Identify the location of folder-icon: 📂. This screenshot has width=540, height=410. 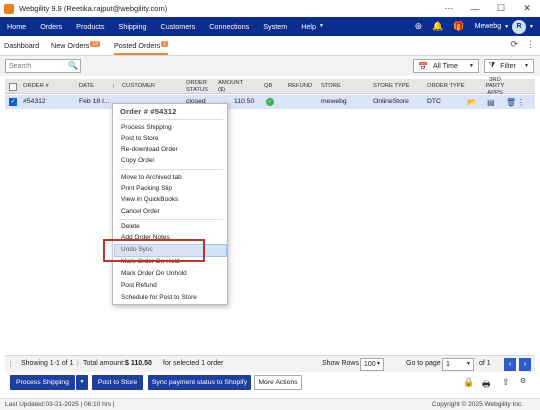
(472, 102).